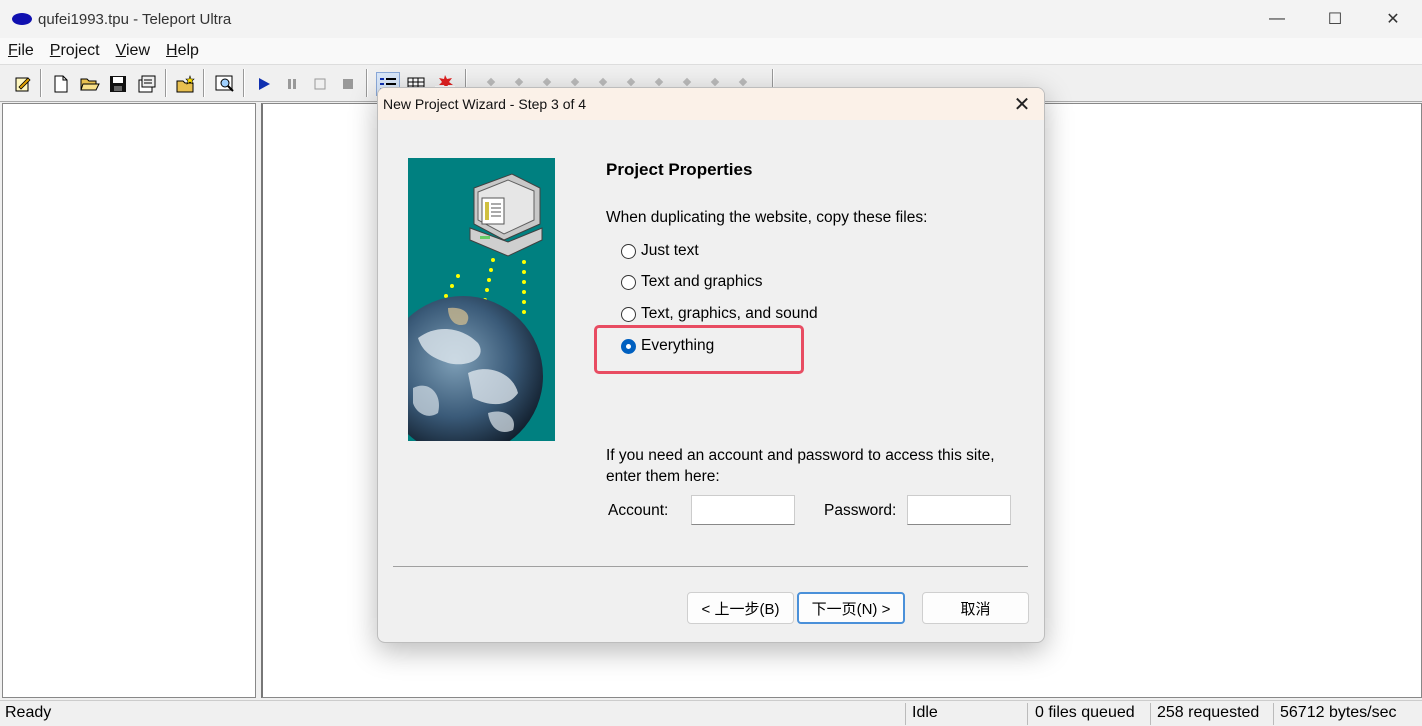 The height and width of the screenshot is (726, 1422). What do you see at coordinates (711, 19) in the screenshot?
I see `window-titlebar: qufei1993.tpu - Teleport Ultra — ☐ ✕` at bounding box center [711, 19].